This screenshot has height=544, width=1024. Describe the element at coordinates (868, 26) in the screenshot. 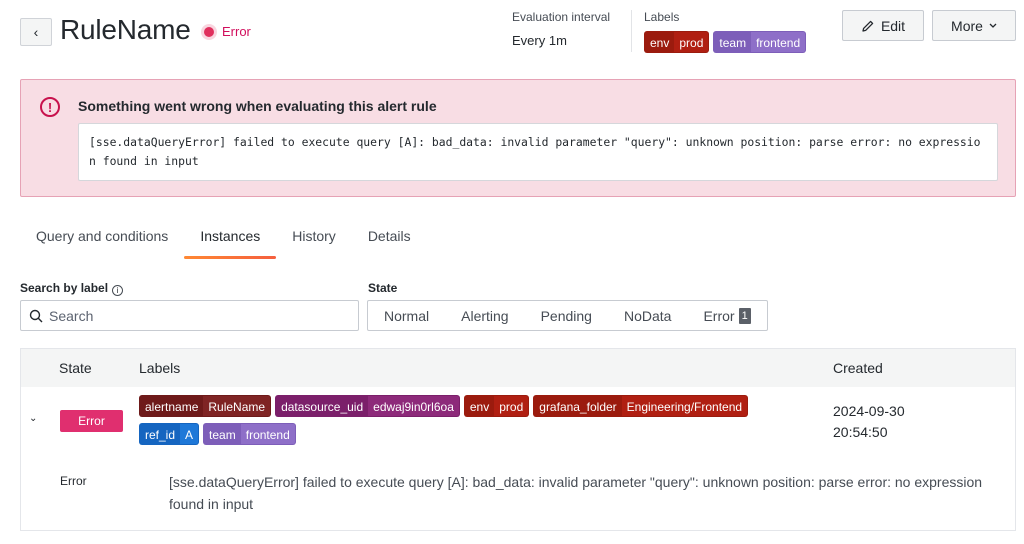

I see `pencil-icon` at that location.